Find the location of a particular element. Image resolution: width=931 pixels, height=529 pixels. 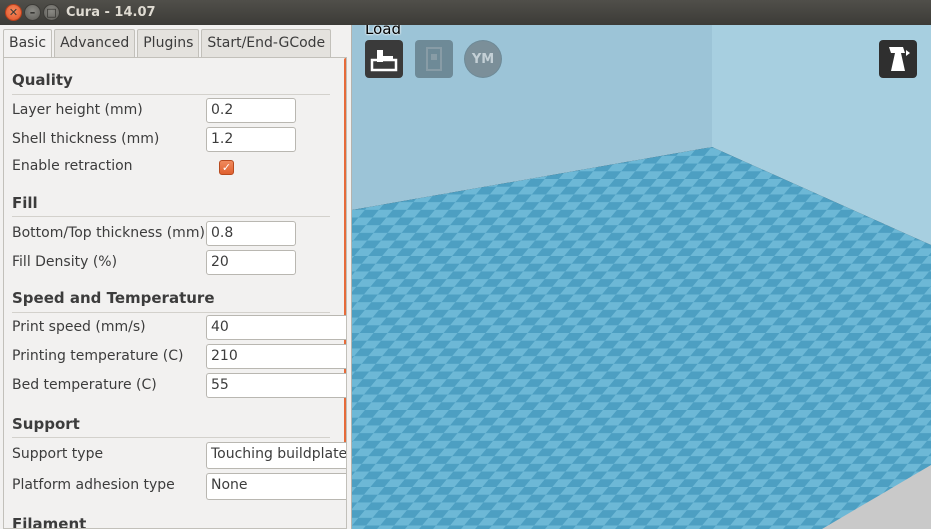

bed-temperature-field: 55 is located at coordinates (276, 385).